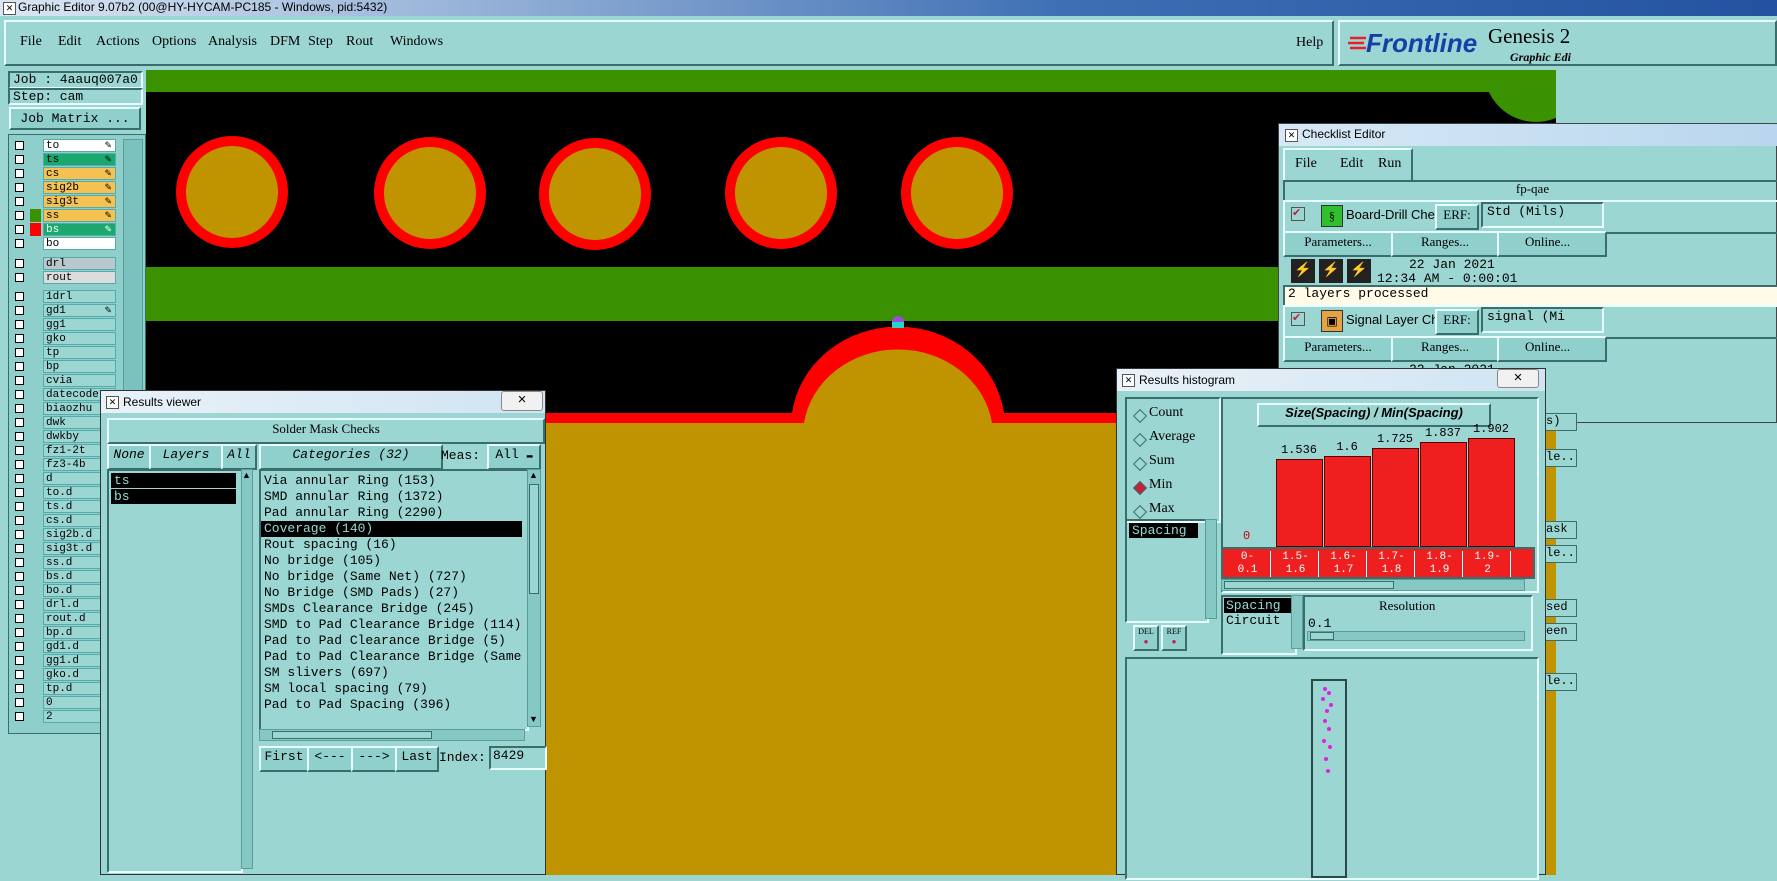  Describe the element at coordinates (1331, 271) in the screenshot. I see `run-icon-2: ⚡` at that location.